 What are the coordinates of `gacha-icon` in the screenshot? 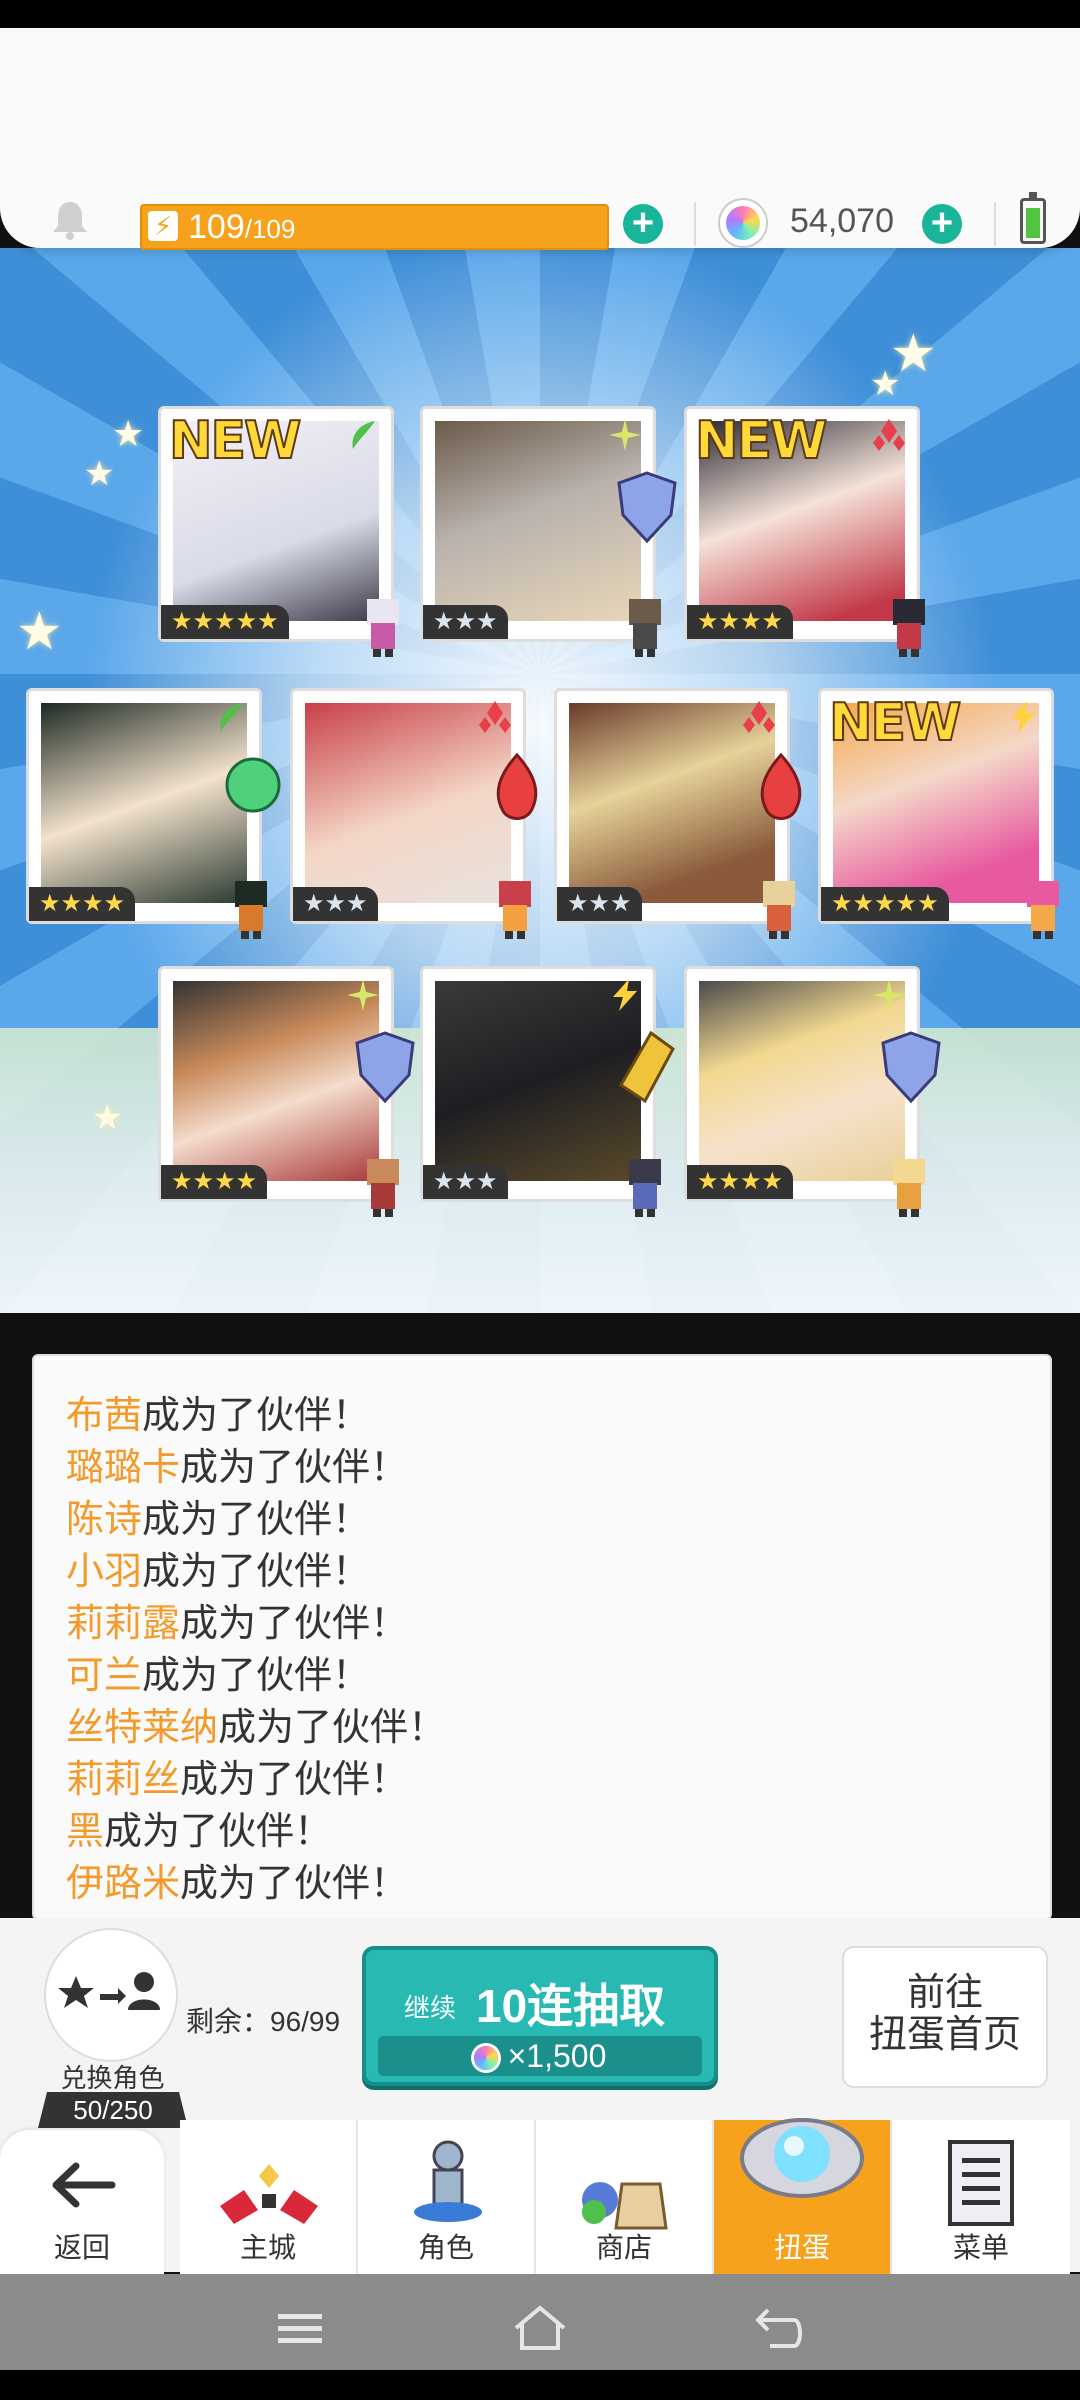 It's located at (802, 2158).